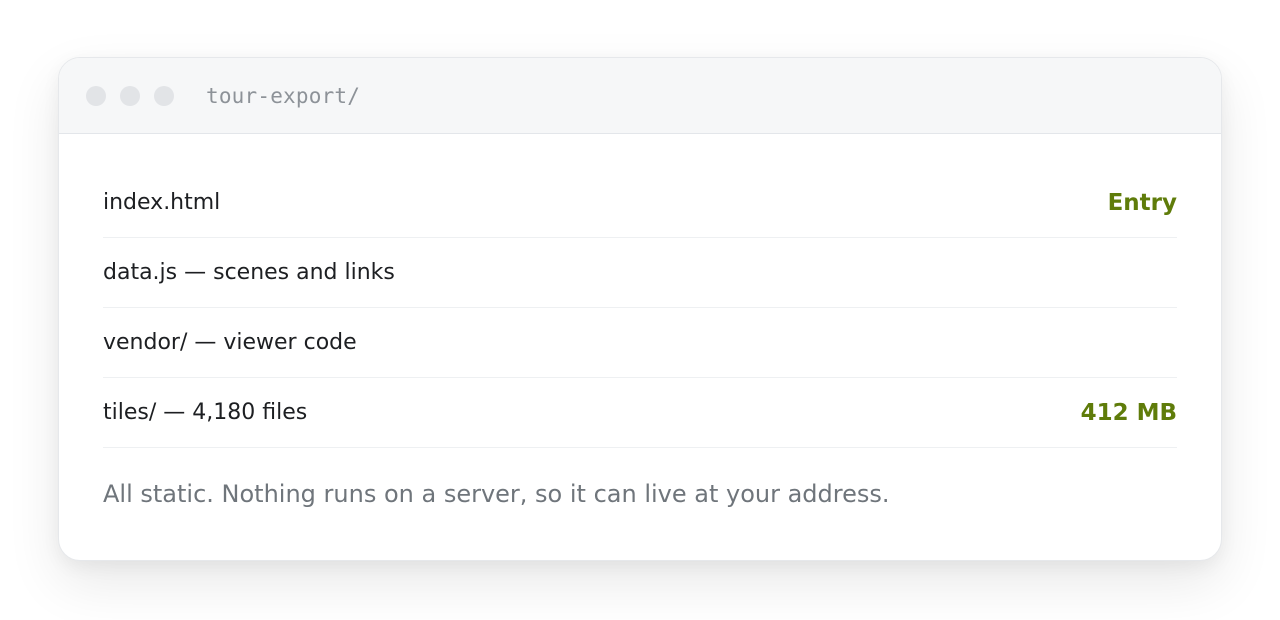  What do you see at coordinates (1142, 202) in the screenshot?
I see `file-tag: Entry` at bounding box center [1142, 202].